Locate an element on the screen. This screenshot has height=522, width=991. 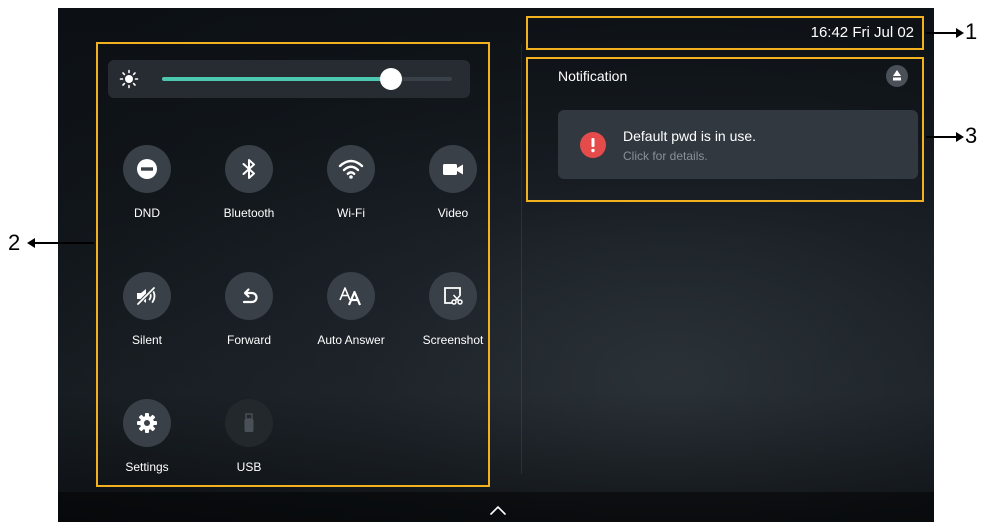
chevron-up-icon is located at coordinates (498, 510).